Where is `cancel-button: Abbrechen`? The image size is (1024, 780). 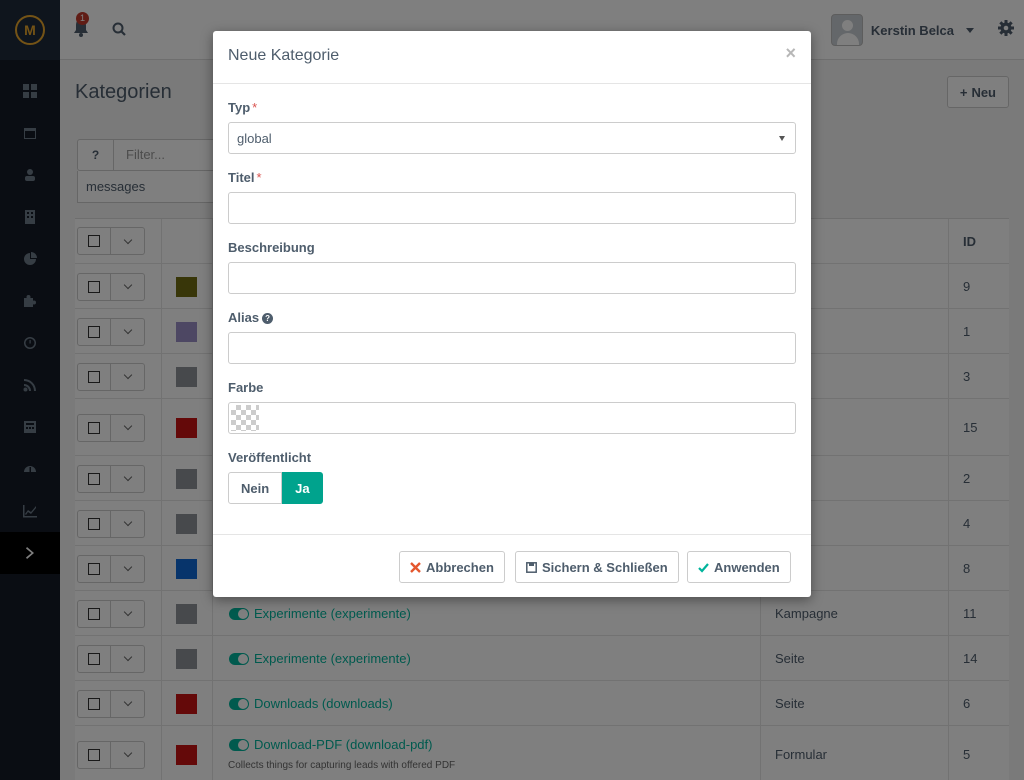
cancel-button: Abbrechen is located at coordinates (452, 567).